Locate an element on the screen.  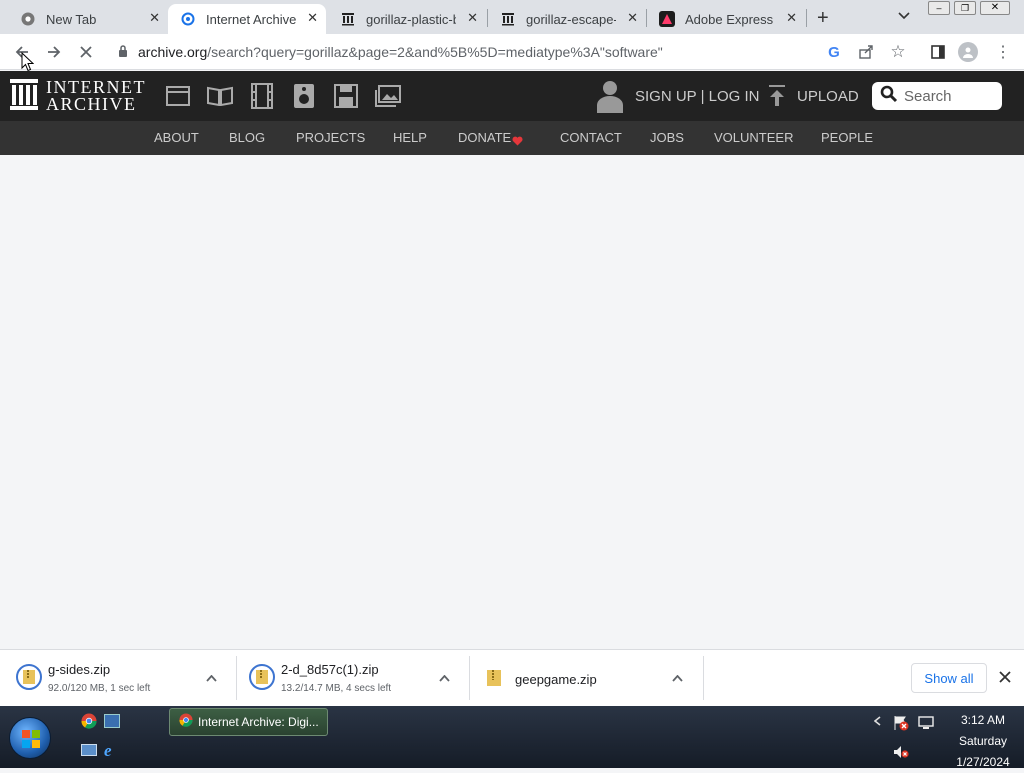
nav-contact: CONTACT is located at coordinates (591, 137).